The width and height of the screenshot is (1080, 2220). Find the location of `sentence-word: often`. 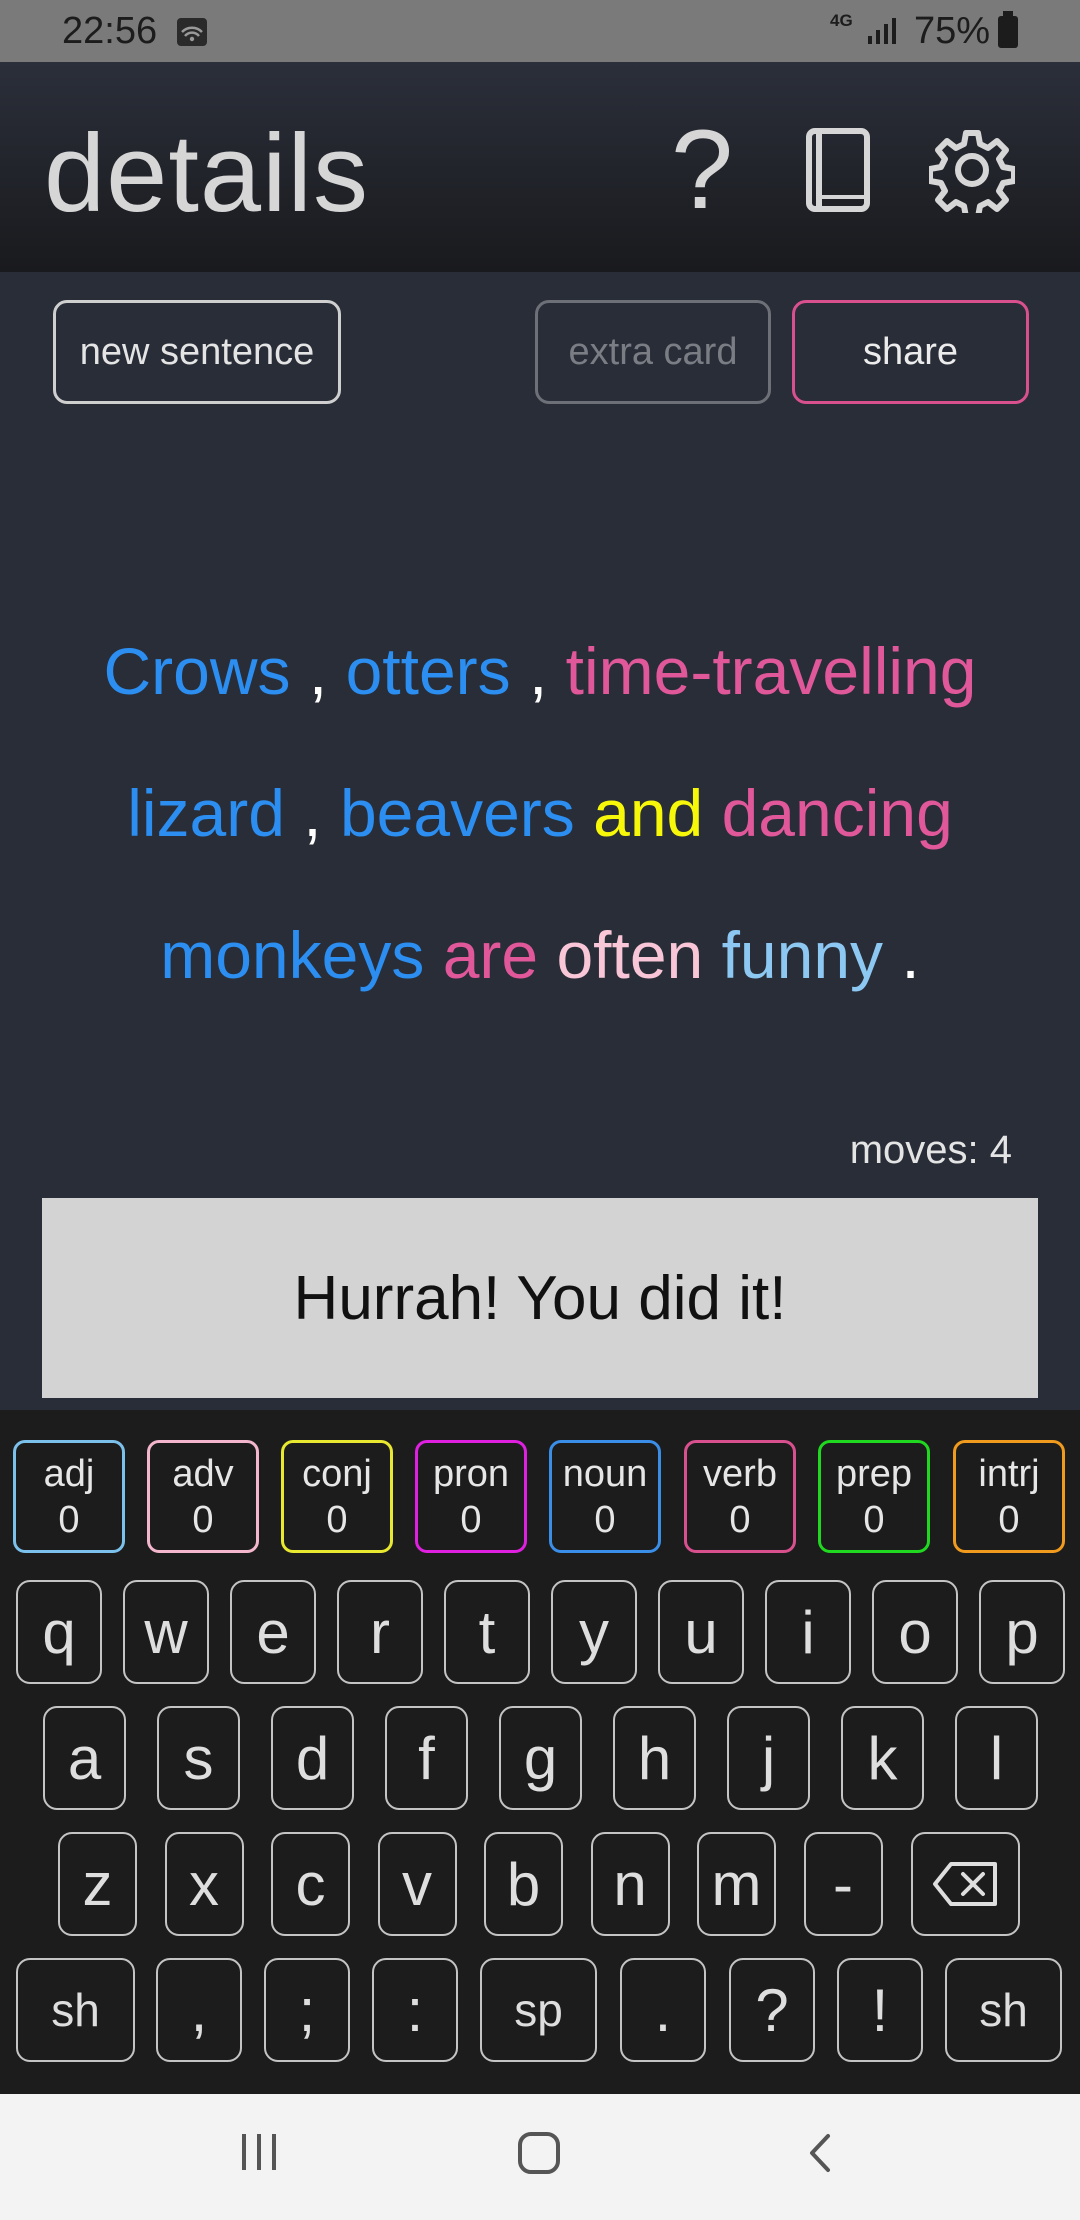

sentence-word: often is located at coordinates (630, 955).